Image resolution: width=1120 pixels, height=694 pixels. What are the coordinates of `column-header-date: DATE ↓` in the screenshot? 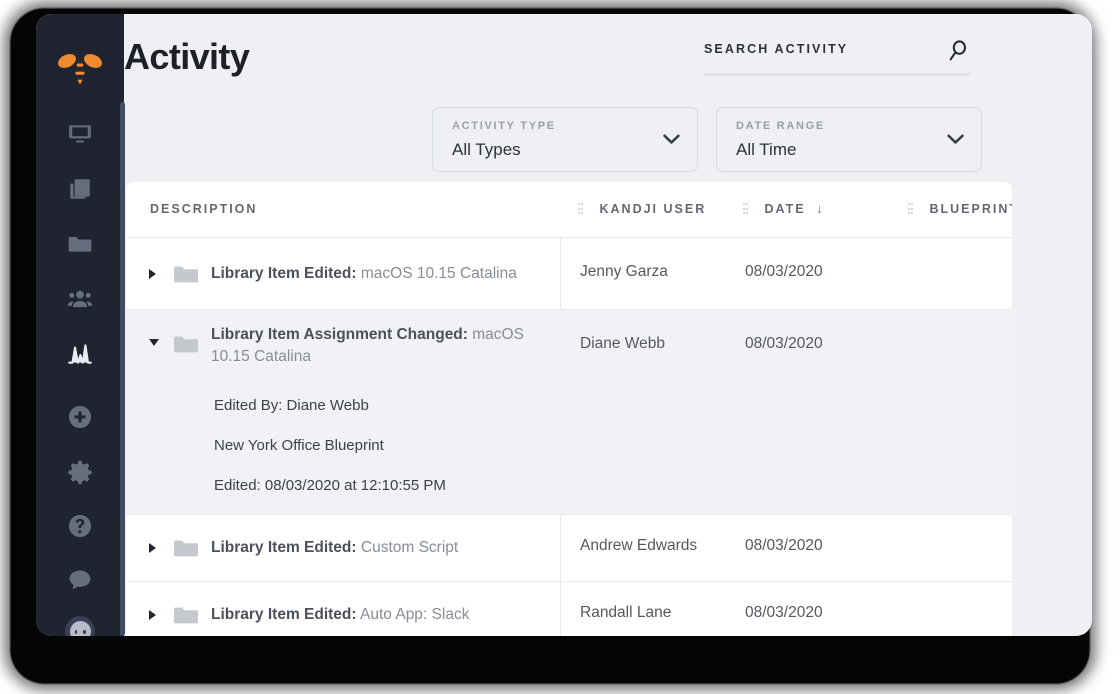 It's located at (783, 209).